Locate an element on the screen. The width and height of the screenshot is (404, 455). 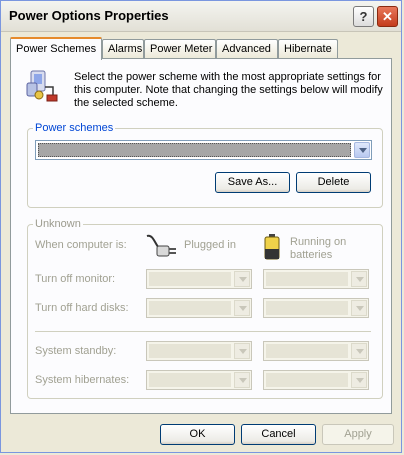
tab-advanced: Advanced is located at coordinates (247, 48).